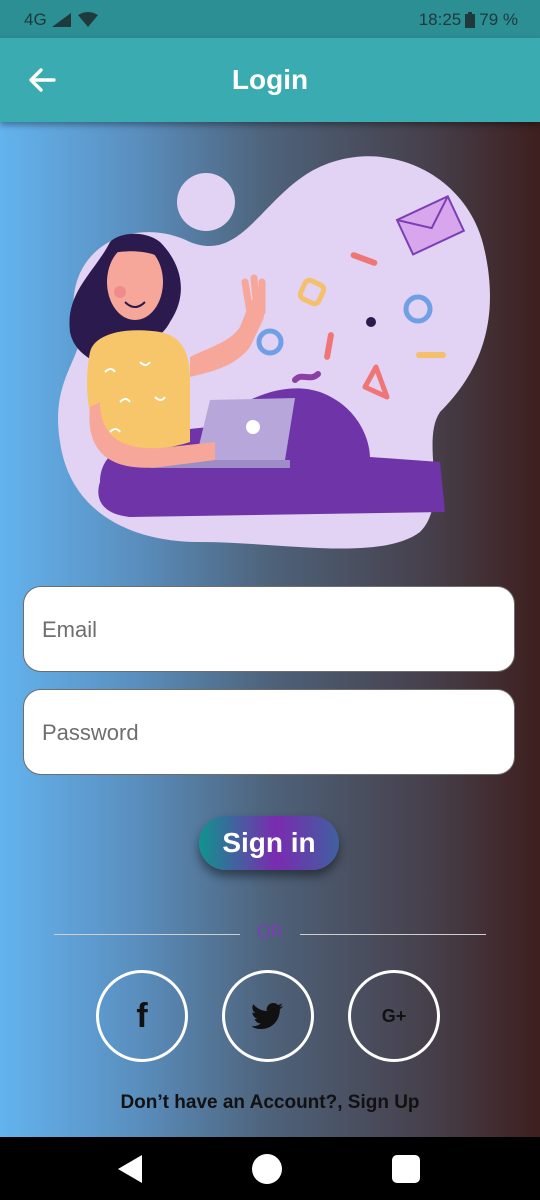 Image resolution: width=540 pixels, height=1200 pixels. I want to click on divider-left, so click(147, 934).